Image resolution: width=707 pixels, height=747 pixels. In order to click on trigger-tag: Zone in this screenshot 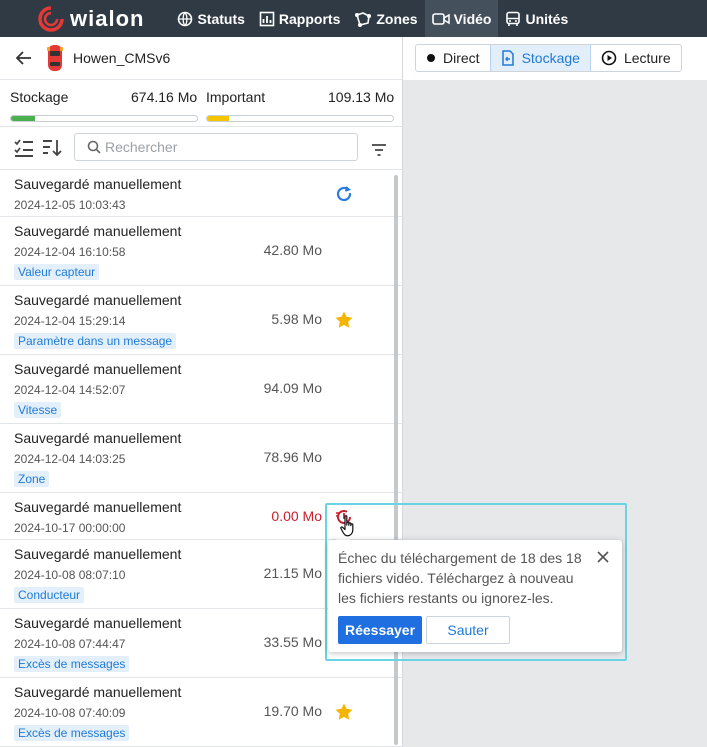, I will do `click(32, 479)`.